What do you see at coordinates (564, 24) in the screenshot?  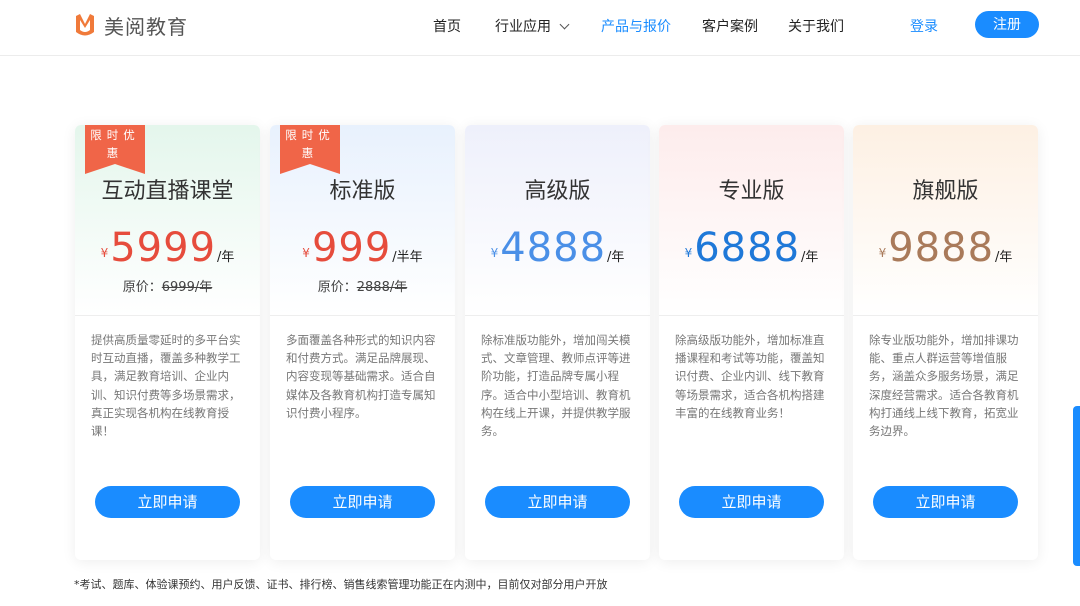 I see `chevron-down-icon` at bounding box center [564, 24].